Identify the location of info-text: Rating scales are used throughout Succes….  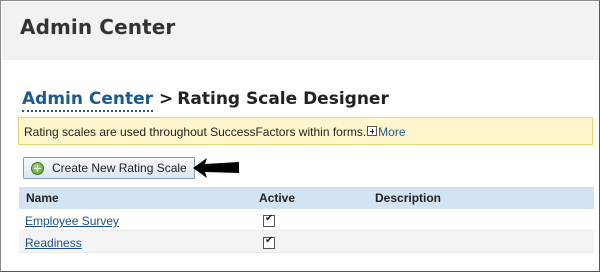
(195, 132).